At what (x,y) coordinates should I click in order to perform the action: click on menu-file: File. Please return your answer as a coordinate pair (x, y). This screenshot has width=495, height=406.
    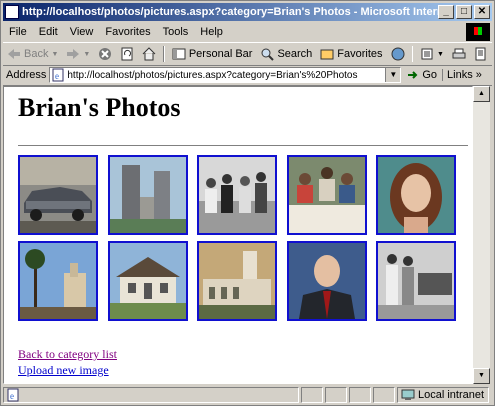
    Looking at the image, I should click on (18, 32).